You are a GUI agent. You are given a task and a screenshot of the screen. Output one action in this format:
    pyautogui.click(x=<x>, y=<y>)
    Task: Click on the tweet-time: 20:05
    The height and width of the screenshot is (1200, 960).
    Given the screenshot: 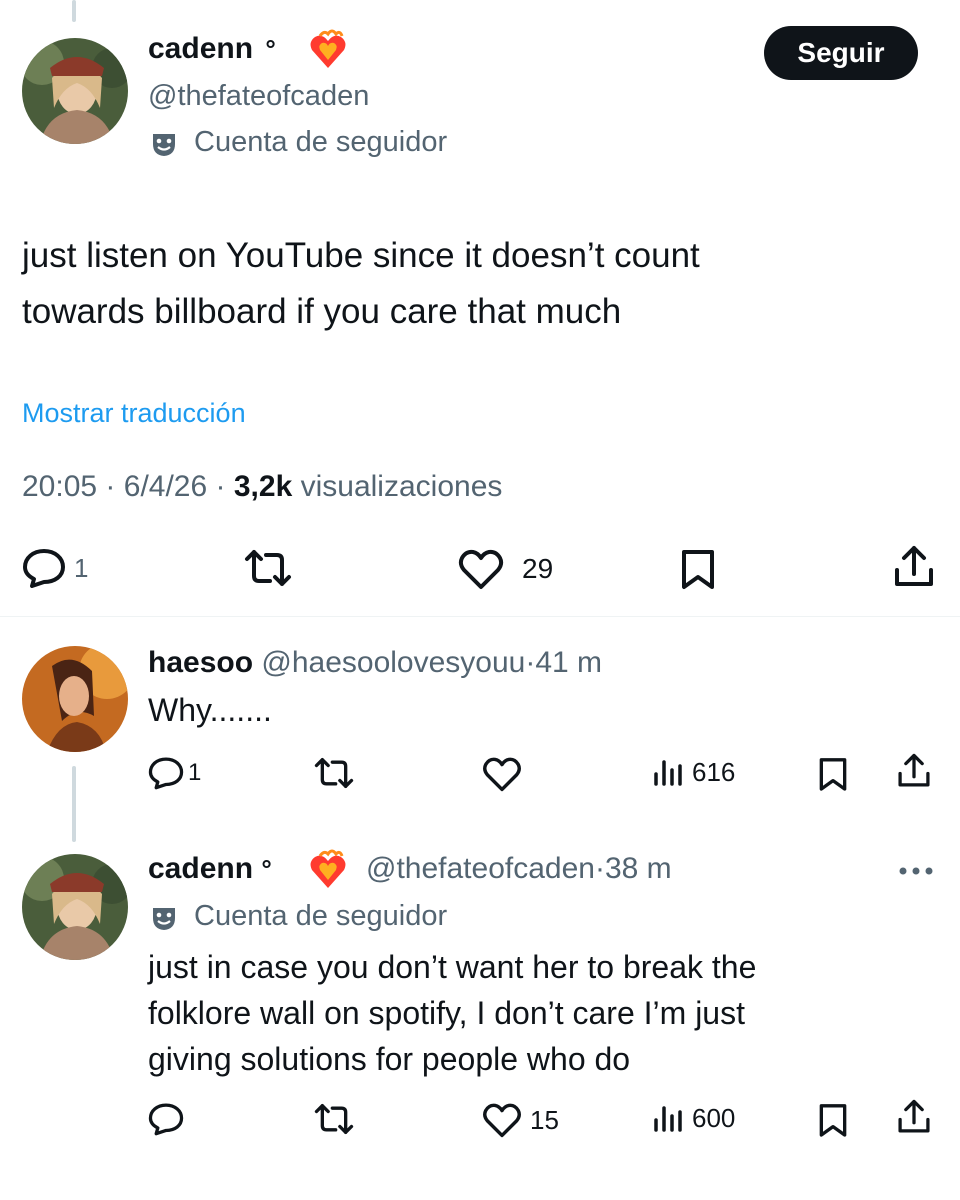 What is the action you would take?
    pyautogui.click(x=59, y=486)
    